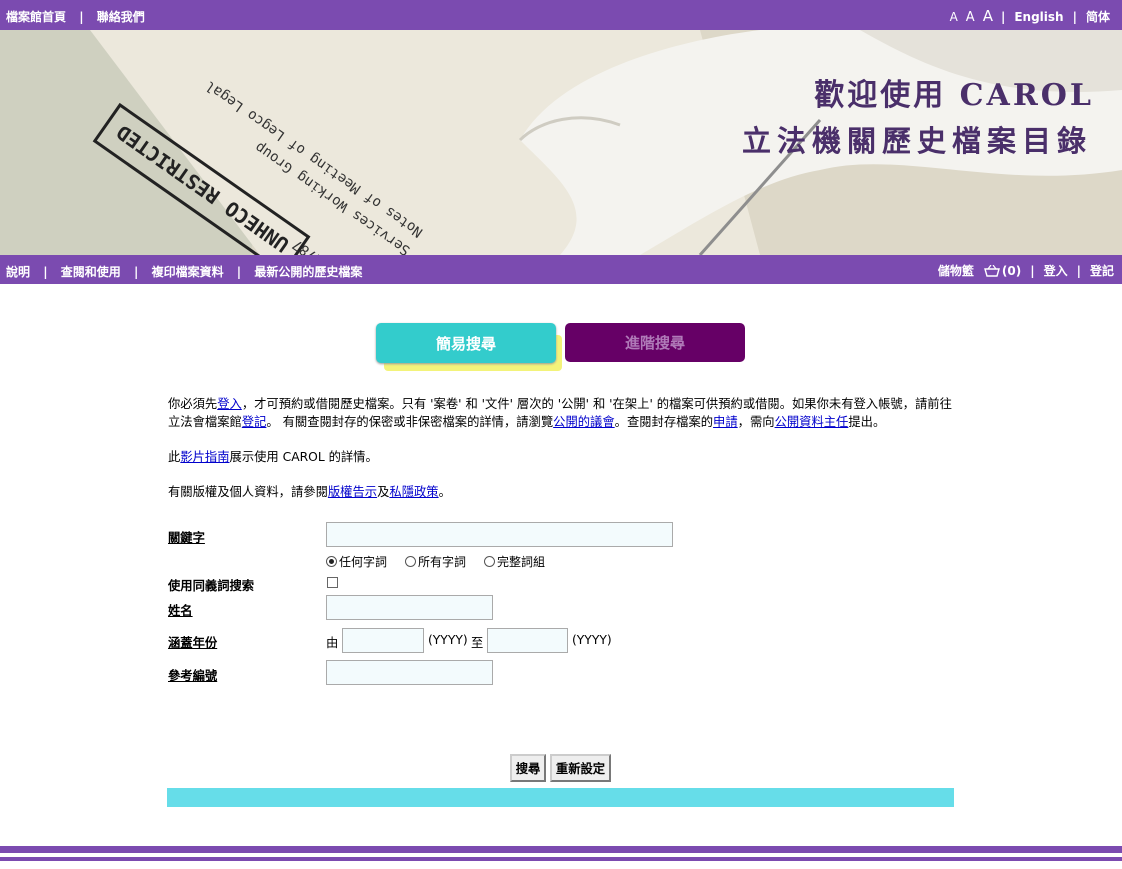  What do you see at coordinates (444, 492) in the screenshot?
I see `info-text-segment: 。` at bounding box center [444, 492].